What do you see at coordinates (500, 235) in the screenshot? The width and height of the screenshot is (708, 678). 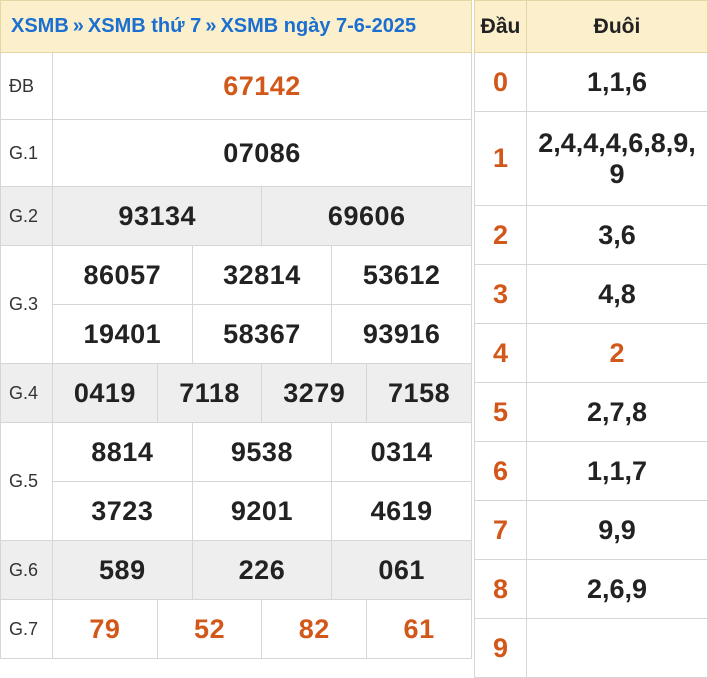 I see `loto-head-digit: 2` at bounding box center [500, 235].